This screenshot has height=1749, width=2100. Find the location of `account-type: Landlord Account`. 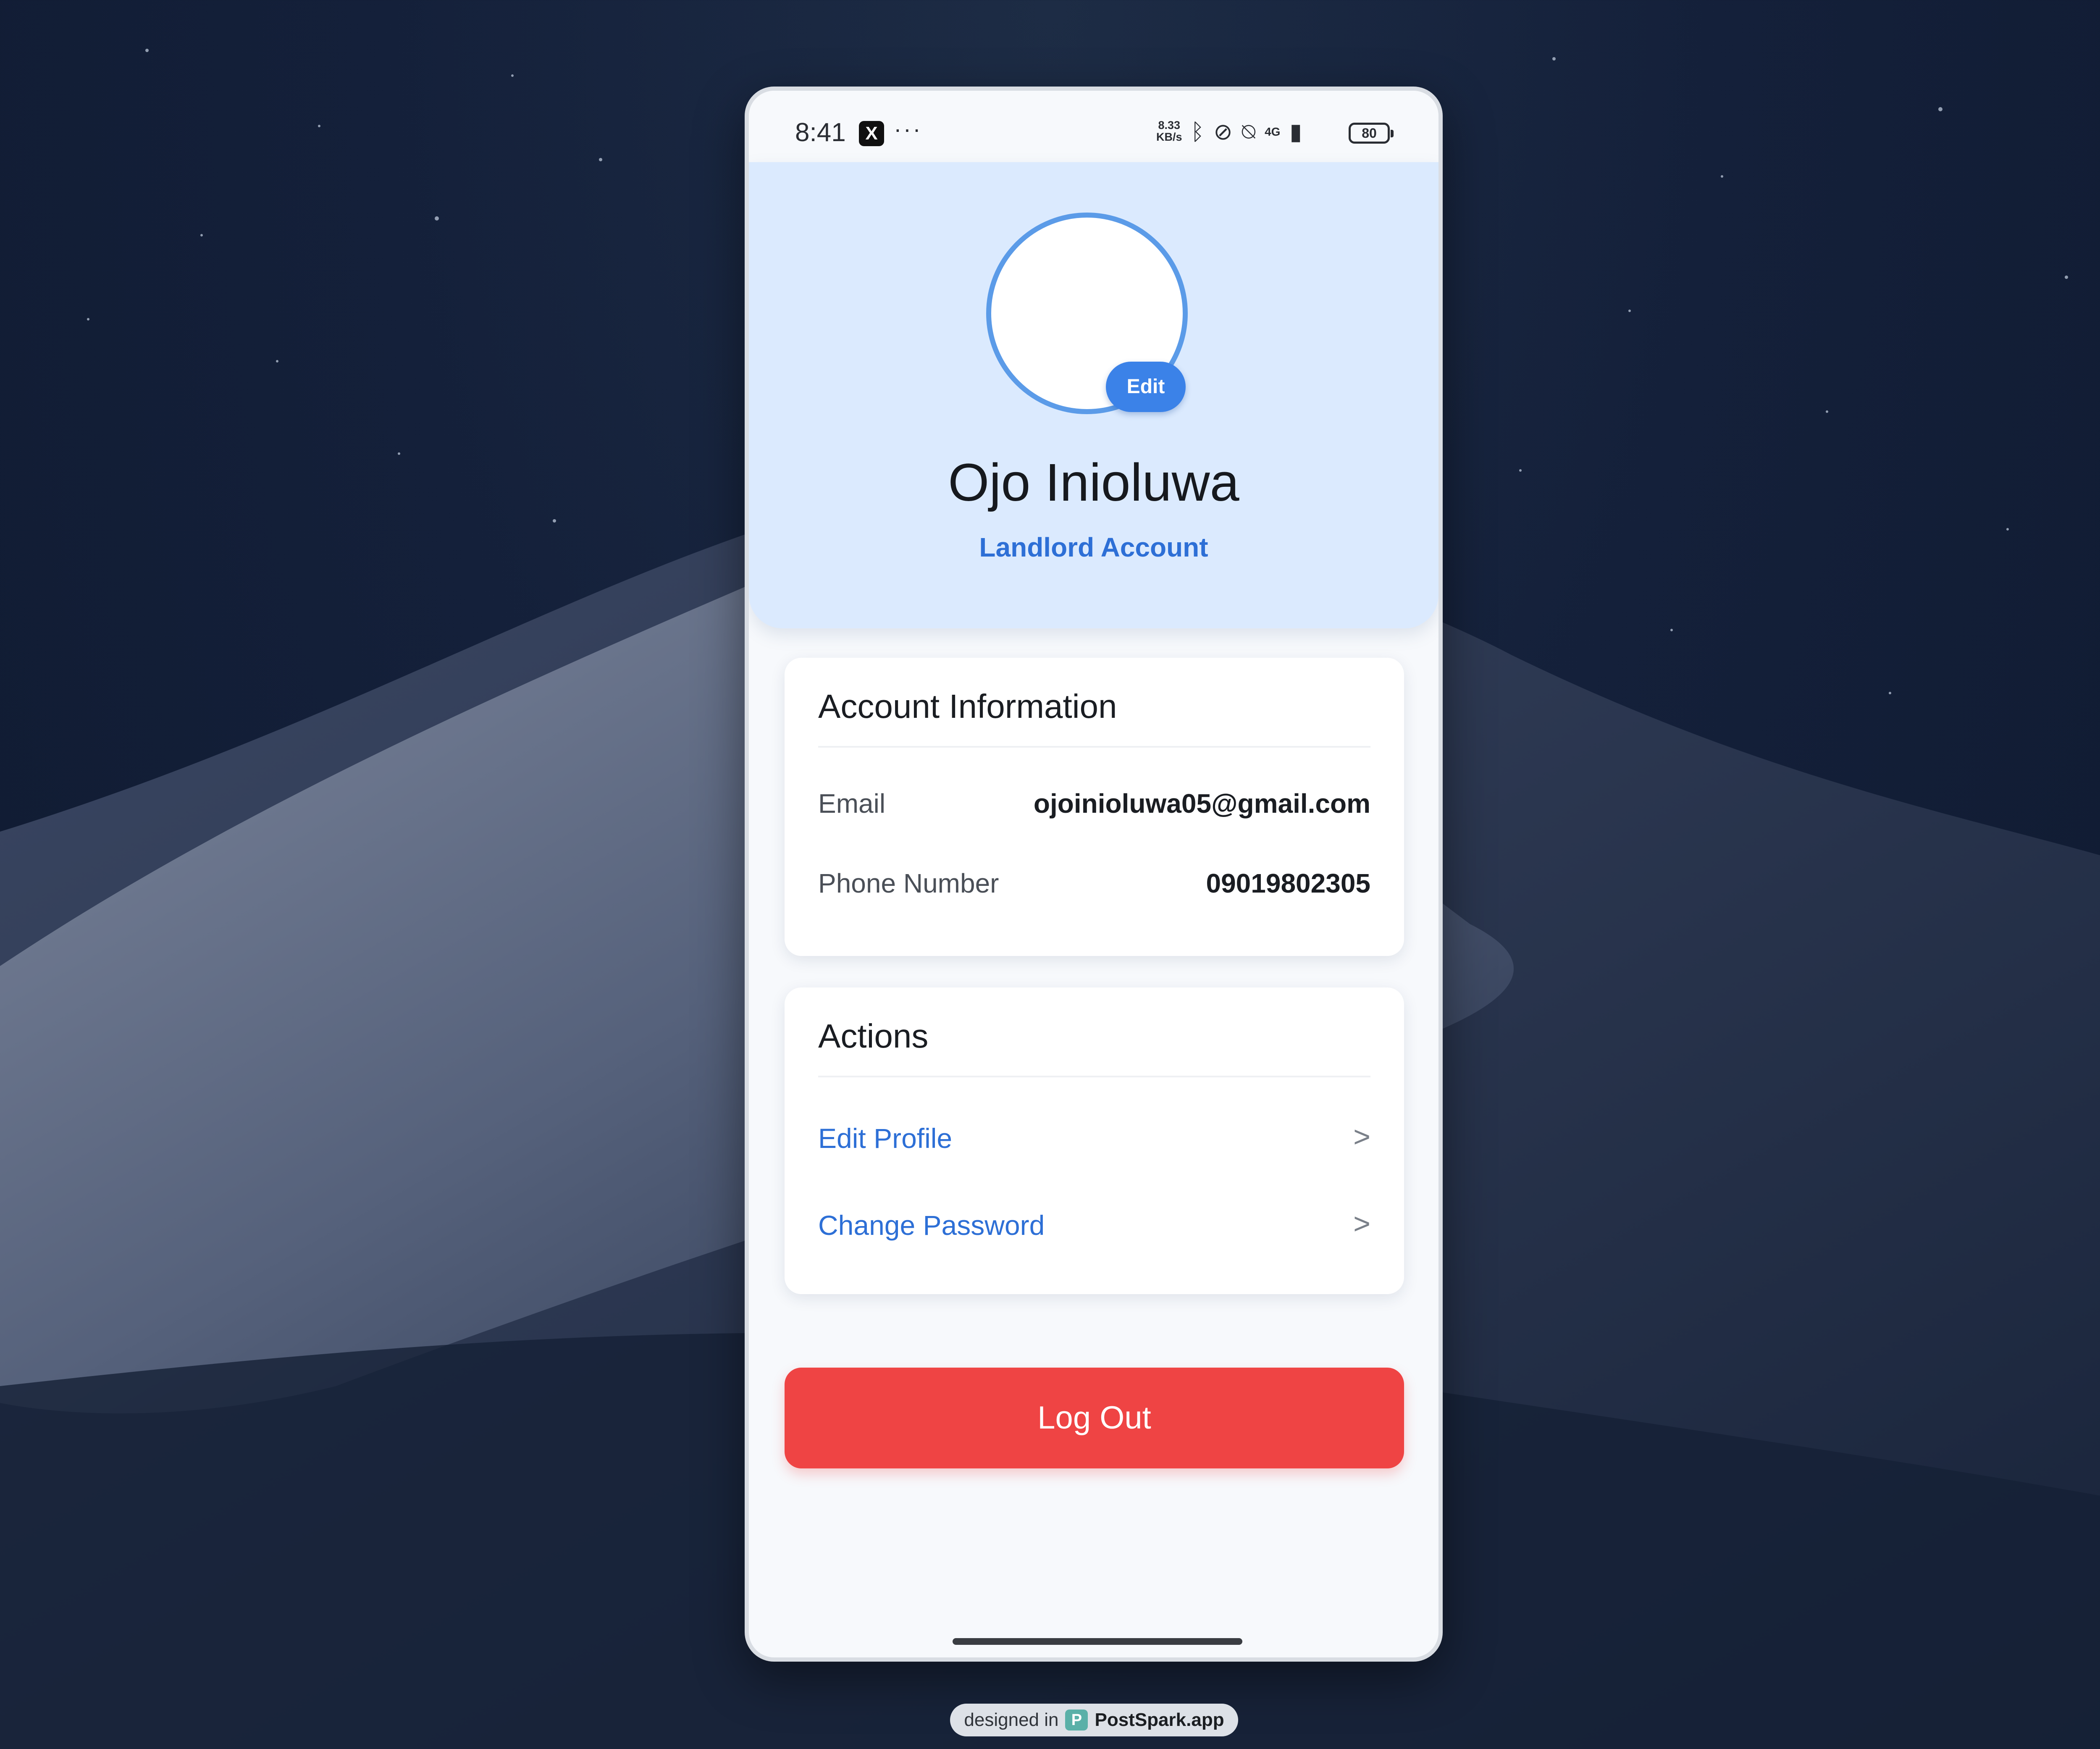

account-type: Landlord Account is located at coordinates (1093, 547).